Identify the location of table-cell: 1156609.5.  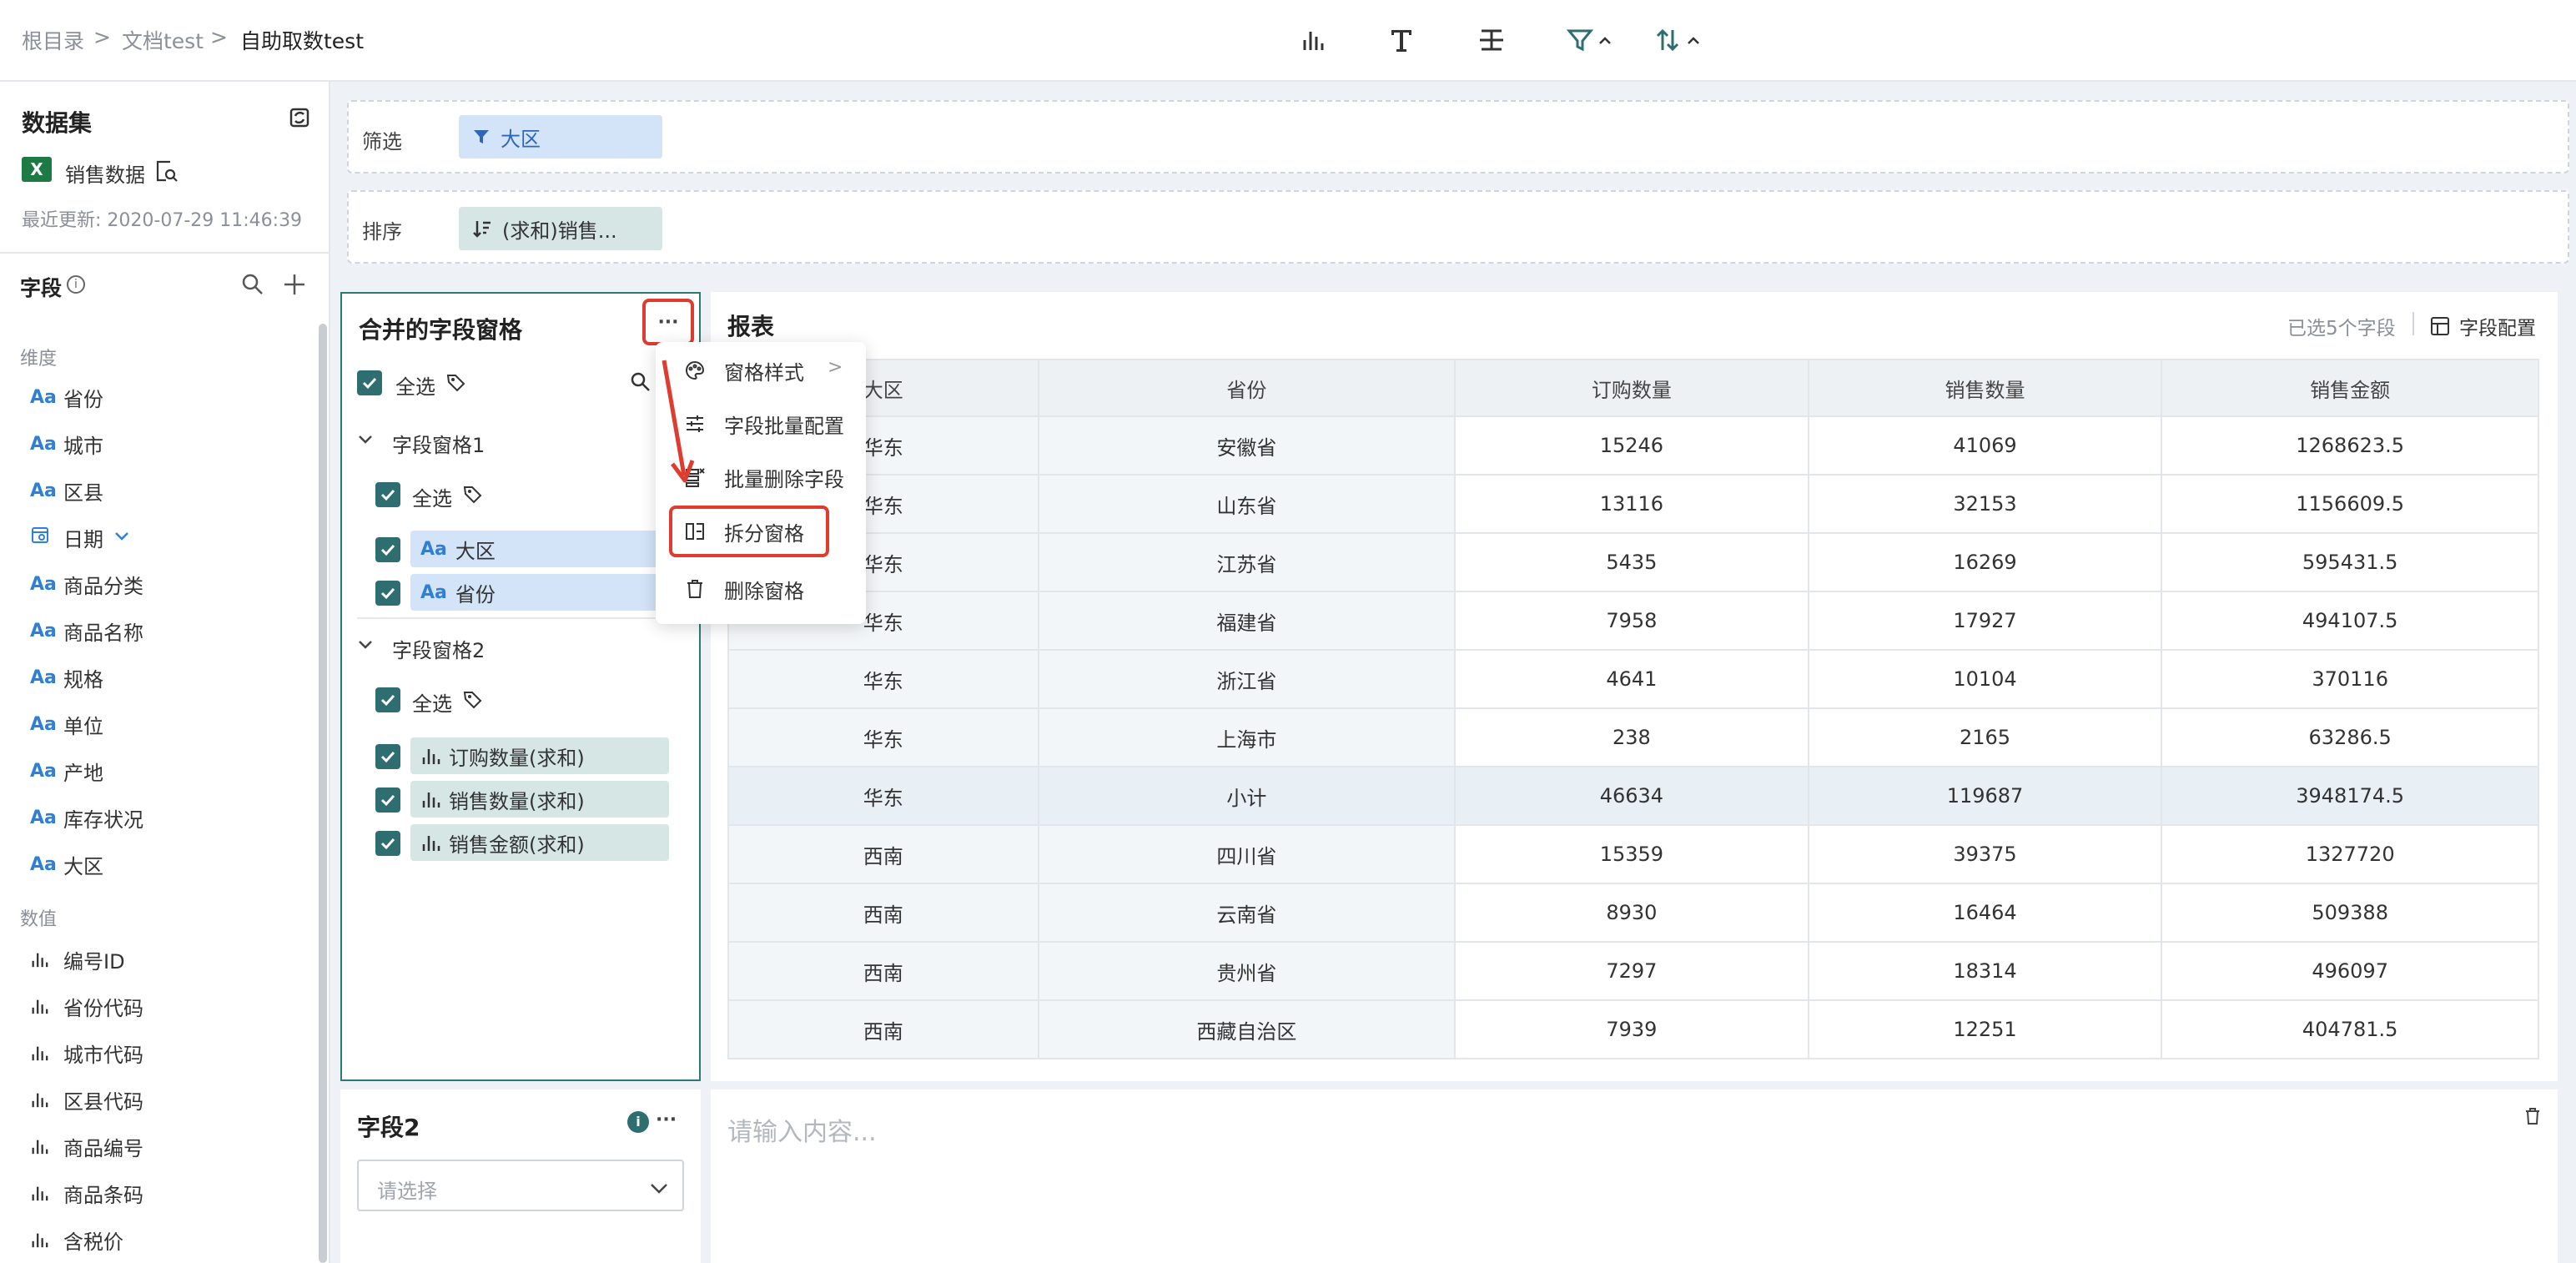
(2350, 504).